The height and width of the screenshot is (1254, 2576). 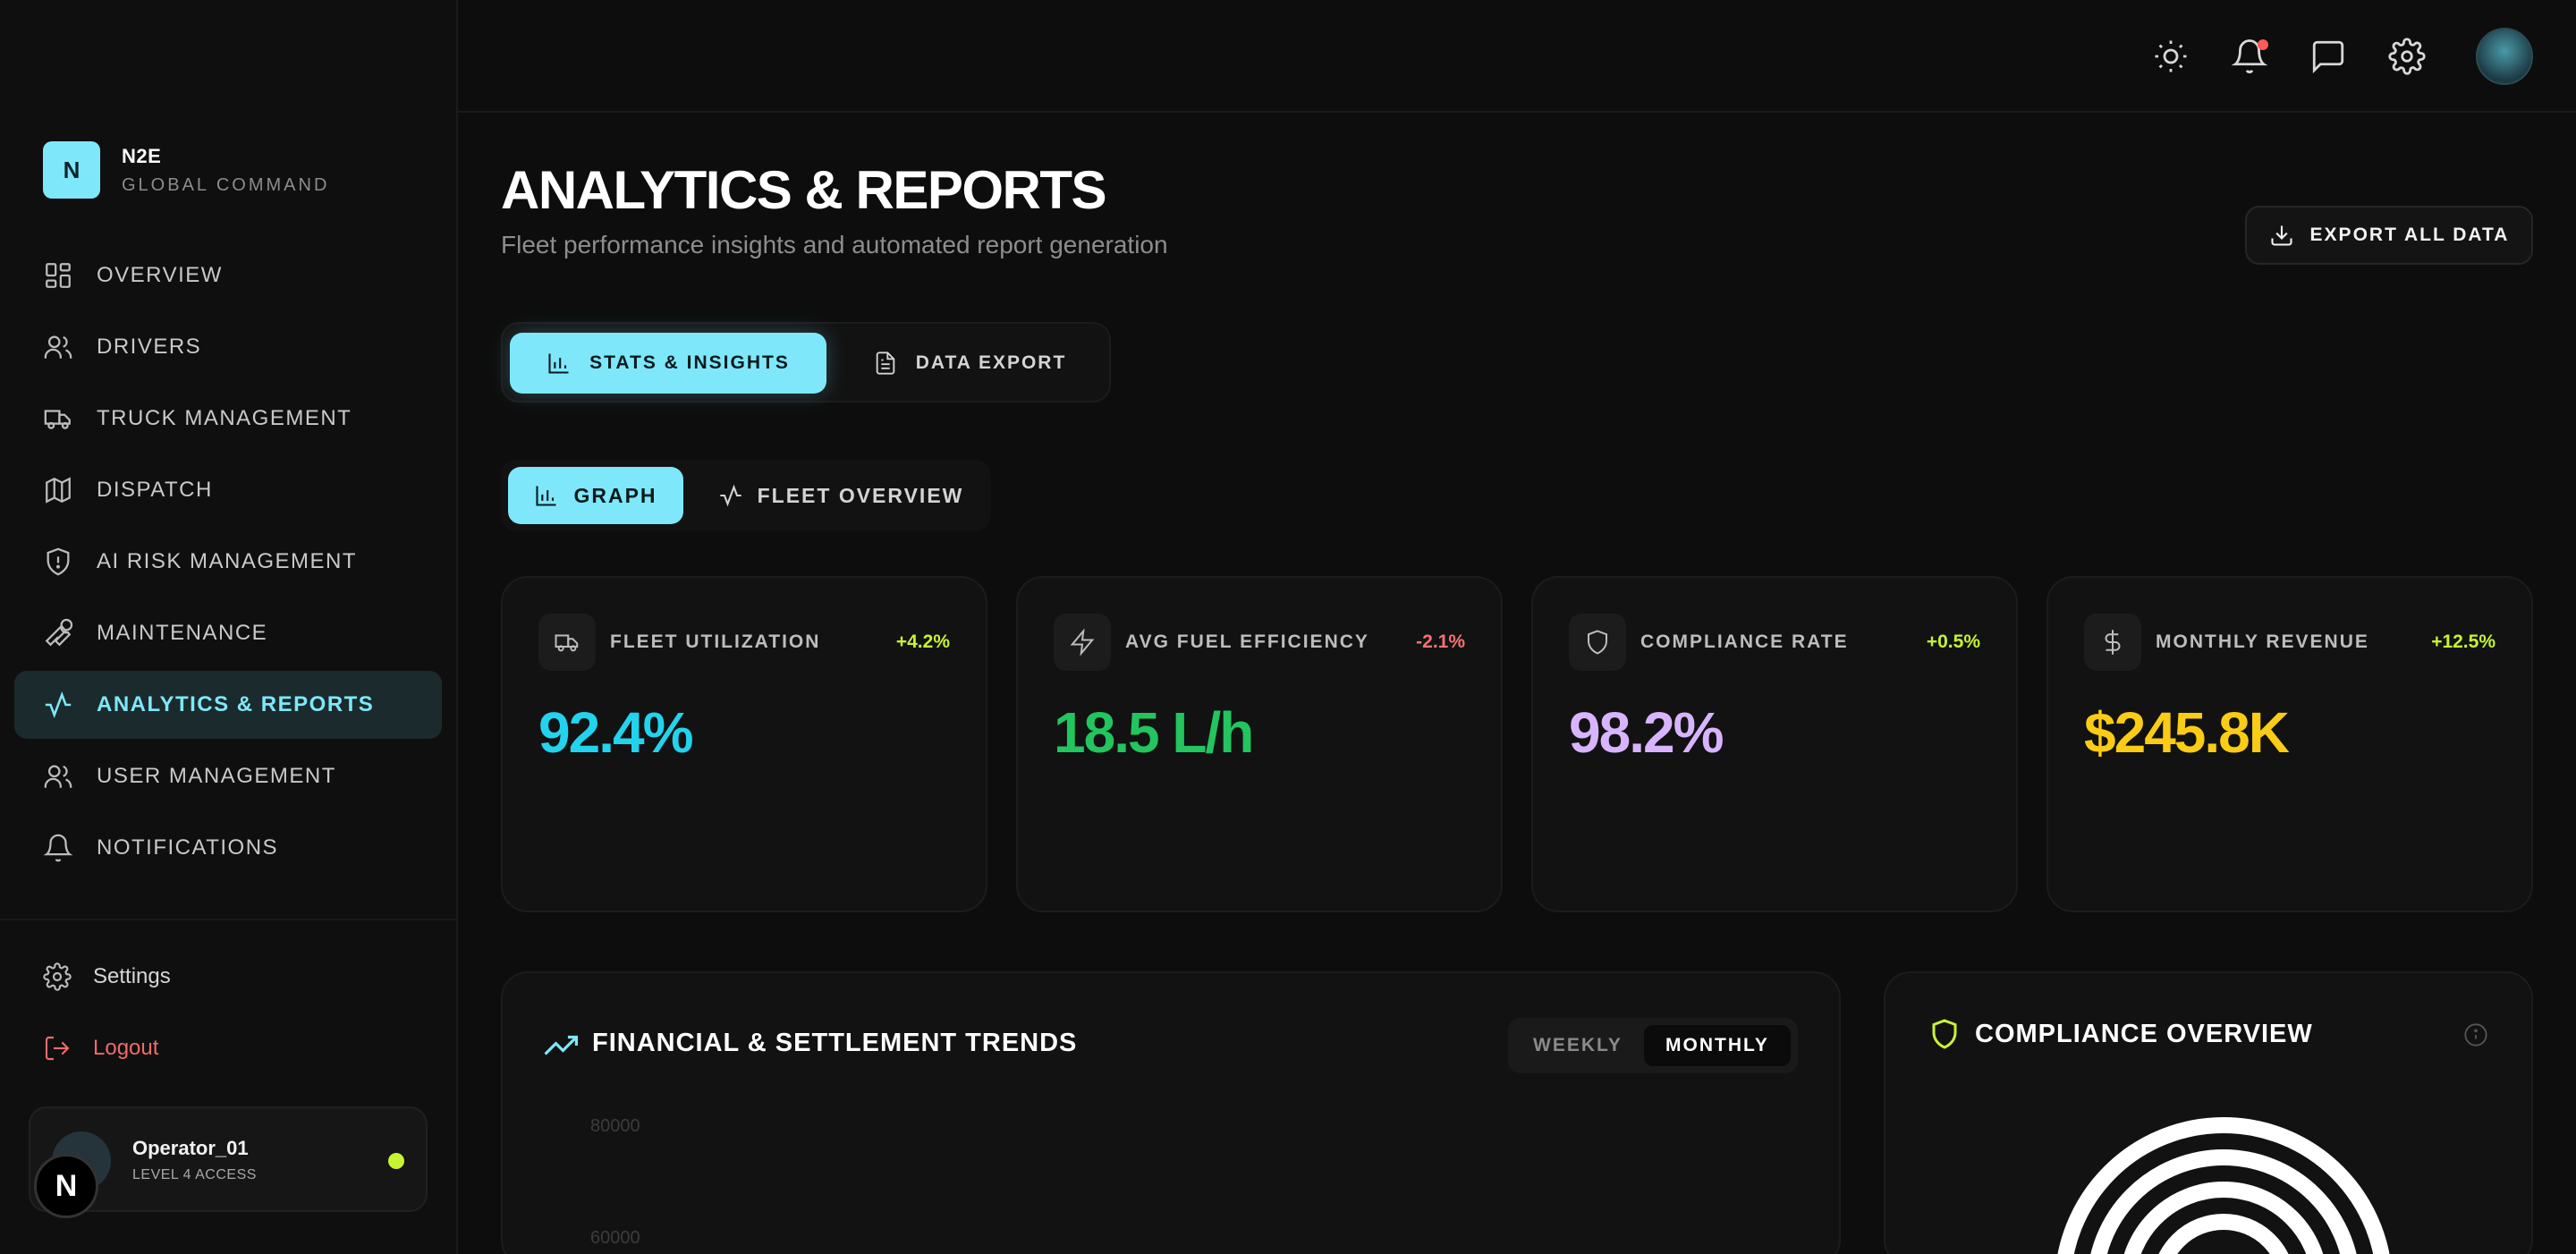 I want to click on sidebar-item-analytics-reports: ANALYTICS & REPORTS, so click(x=228, y=705).